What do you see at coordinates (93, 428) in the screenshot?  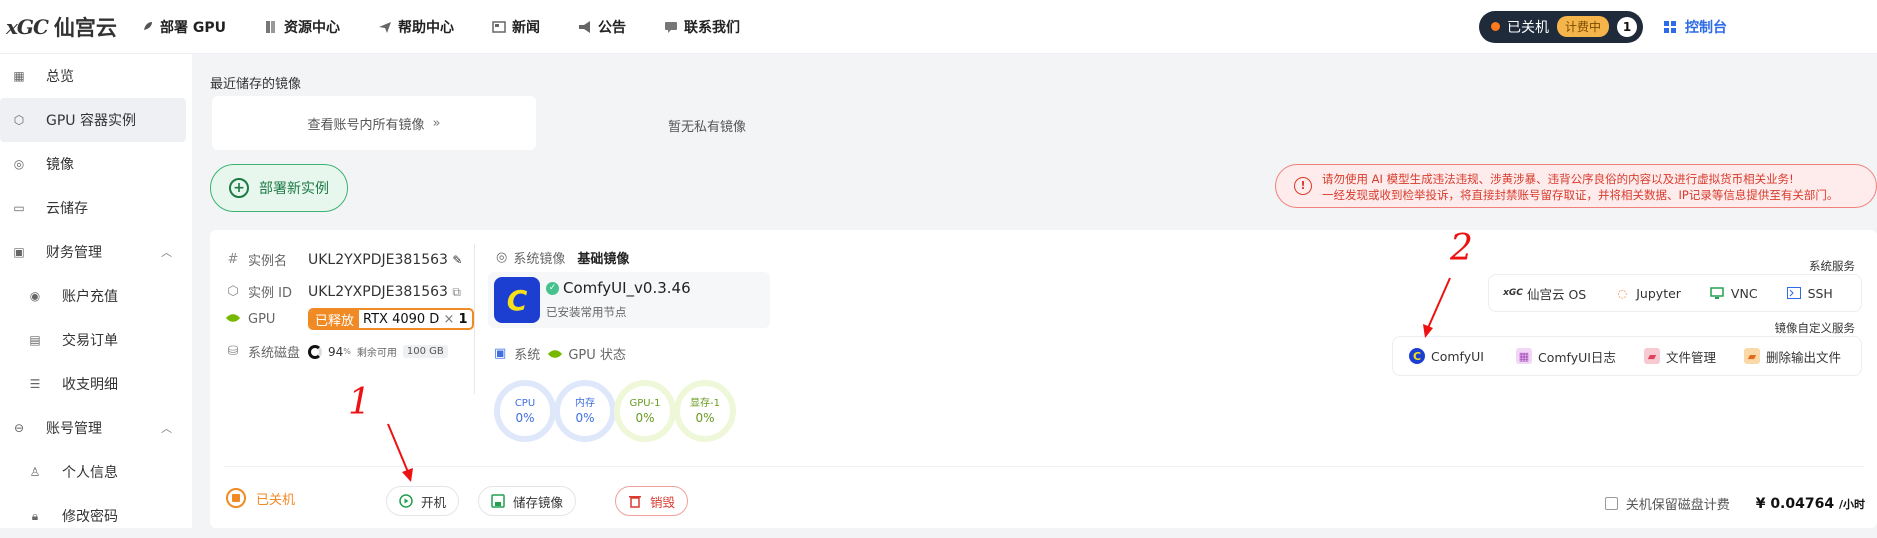 I see `sidebar-group-account: ⊖ 账号管理 ︿` at bounding box center [93, 428].